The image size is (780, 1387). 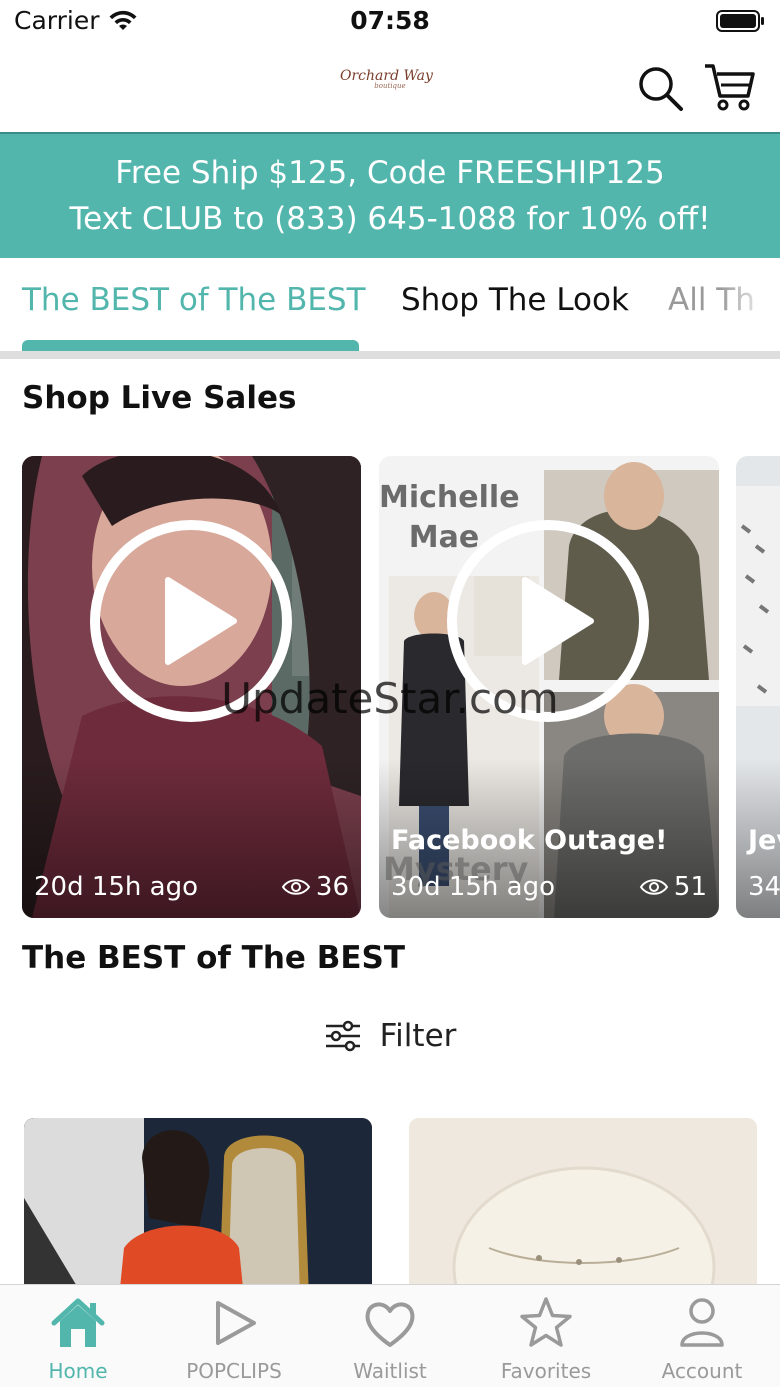 I want to click on live-sale-ago: 34, so click(x=764, y=887).